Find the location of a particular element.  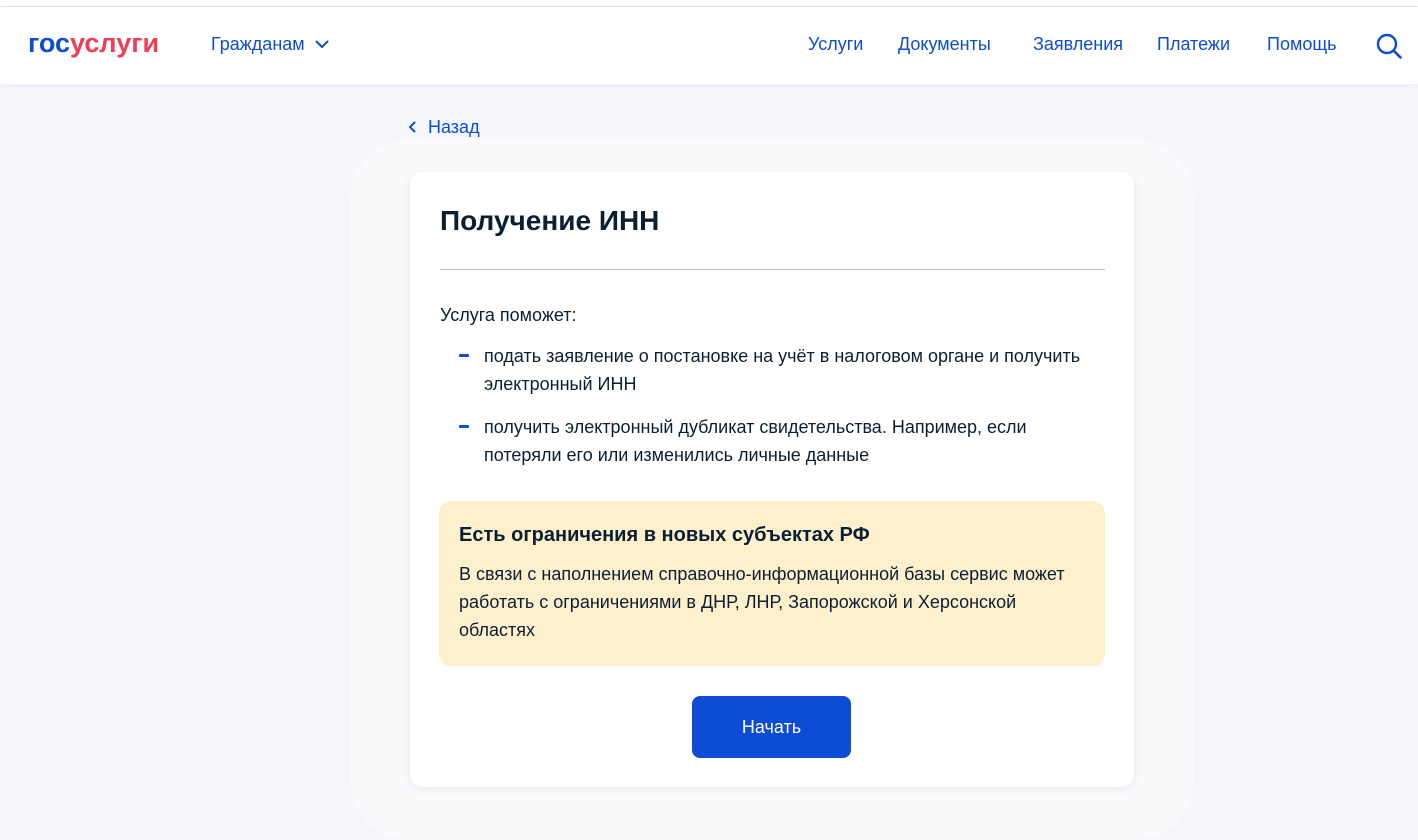

chevron-down-icon is located at coordinates (322, 44).